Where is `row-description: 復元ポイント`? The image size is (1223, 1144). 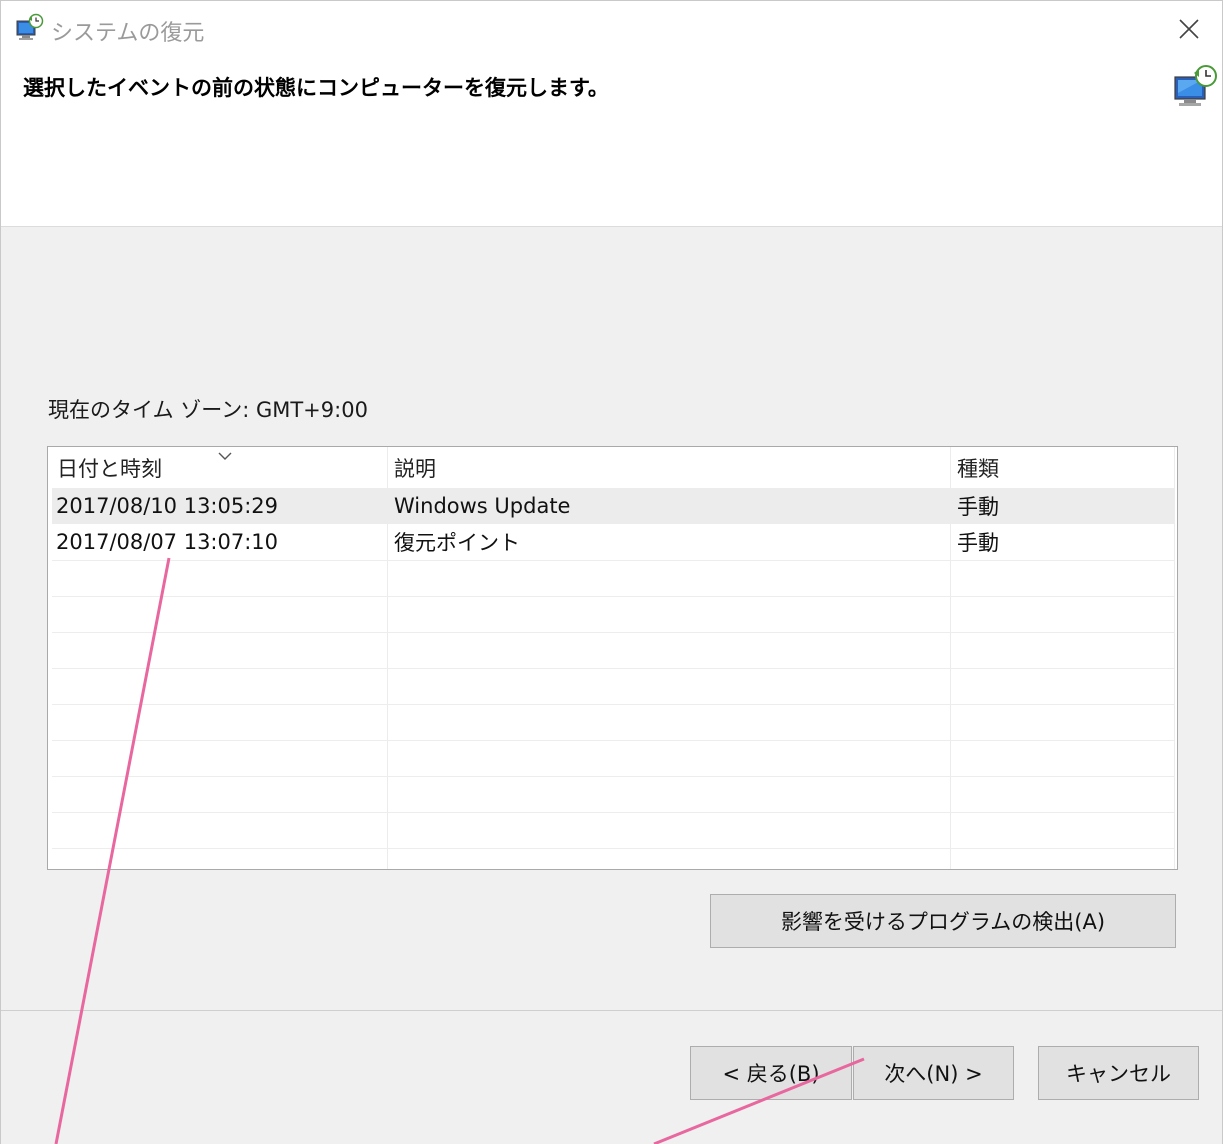
row-description: 復元ポイント is located at coordinates (457, 543).